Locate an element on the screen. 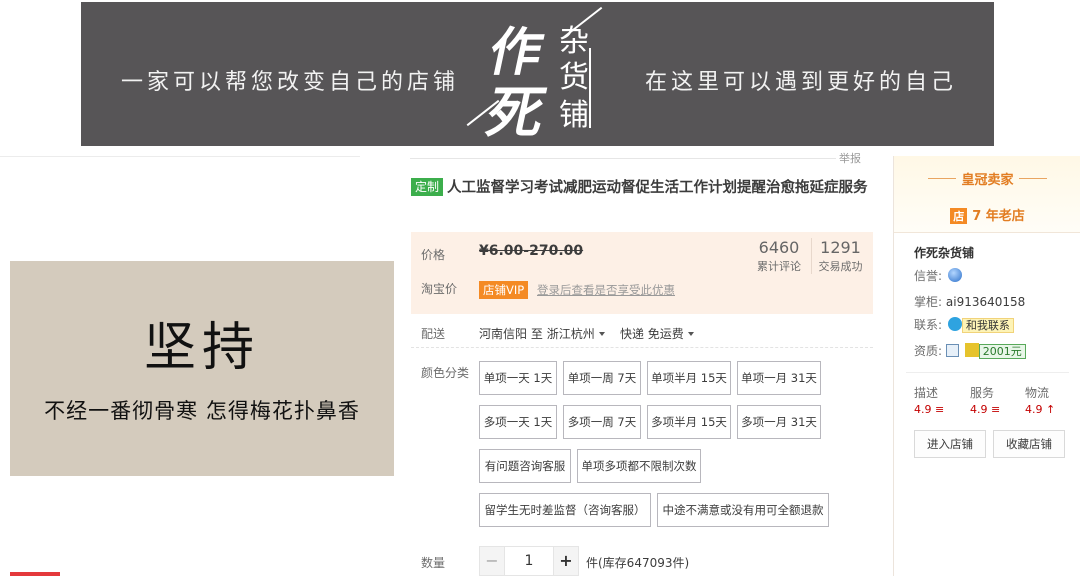 The height and width of the screenshot is (576, 1080). price-label: 价格 is located at coordinates (433, 255).